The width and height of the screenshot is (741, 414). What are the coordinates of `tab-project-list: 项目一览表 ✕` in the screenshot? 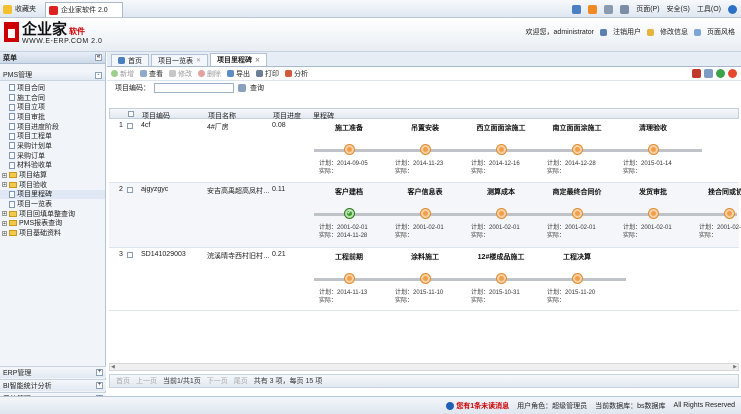 It's located at (180, 60).